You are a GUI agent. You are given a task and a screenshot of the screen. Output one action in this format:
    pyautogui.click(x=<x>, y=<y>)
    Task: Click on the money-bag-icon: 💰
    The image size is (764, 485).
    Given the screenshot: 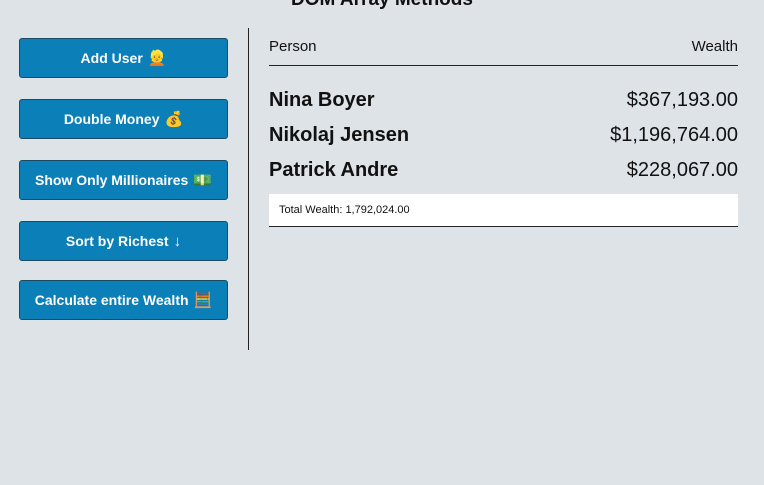 What is the action you would take?
    pyautogui.click(x=174, y=119)
    